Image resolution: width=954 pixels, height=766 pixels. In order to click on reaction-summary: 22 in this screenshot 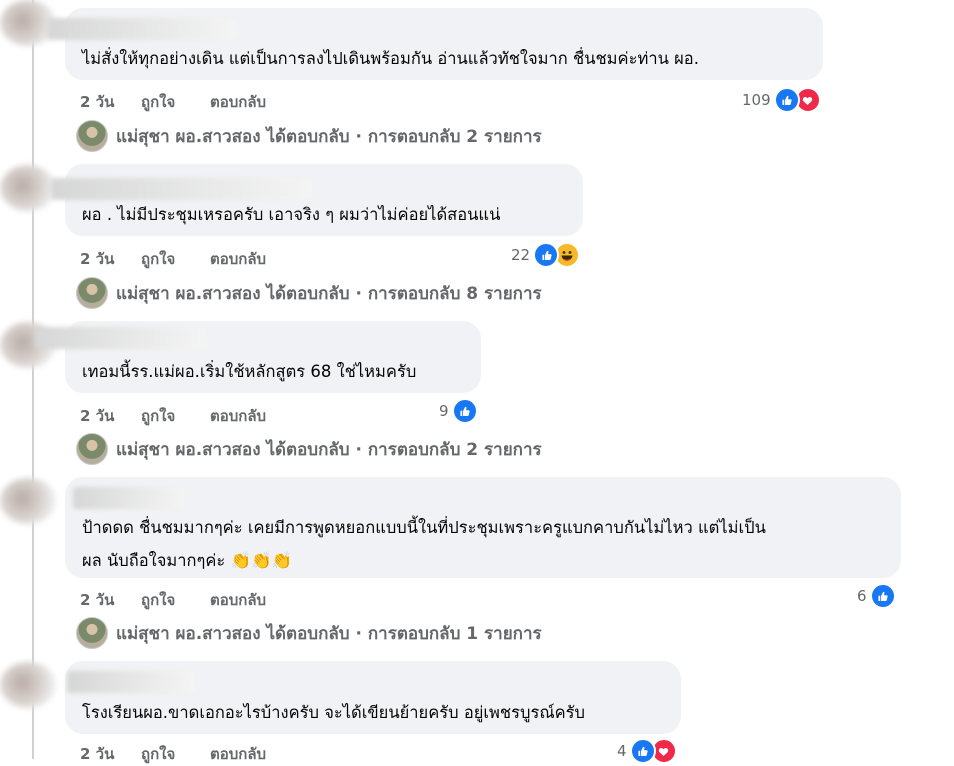, I will do `click(546, 255)`.